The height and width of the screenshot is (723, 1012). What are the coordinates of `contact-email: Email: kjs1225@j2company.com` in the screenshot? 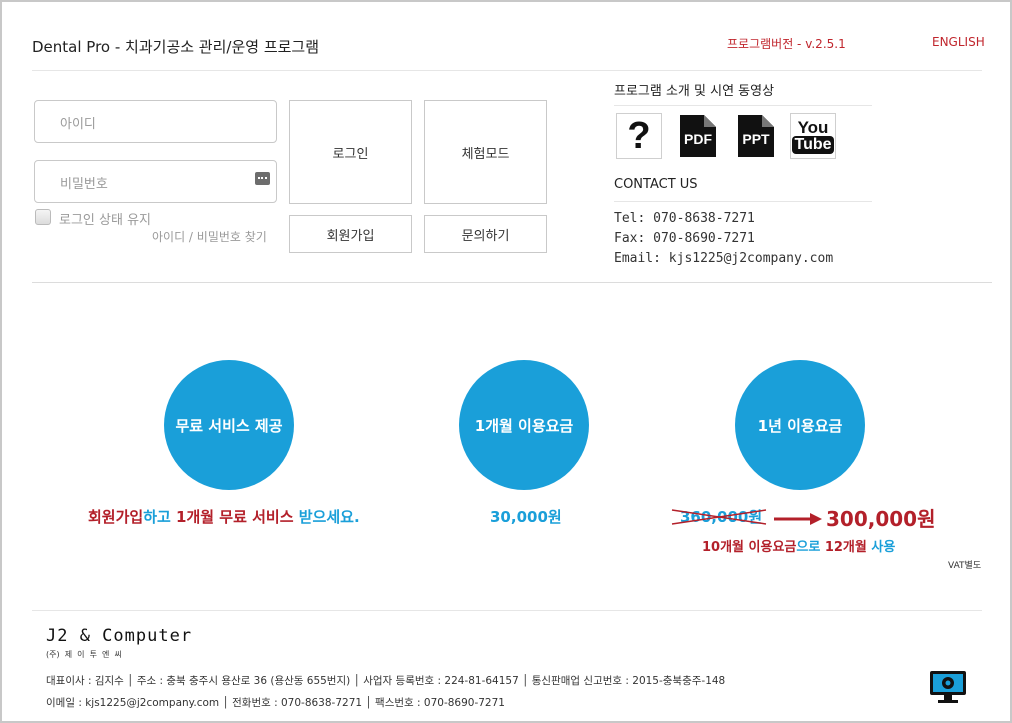 It's located at (724, 258).